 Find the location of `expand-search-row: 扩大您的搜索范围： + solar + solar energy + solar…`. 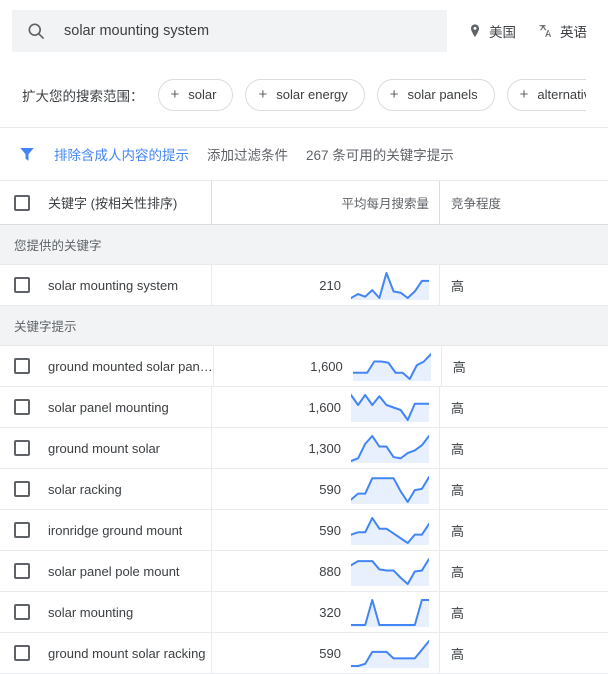

expand-search-row: 扩大您的搜索范围： + solar + solar energy + solar… is located at coordinates (304, 95).